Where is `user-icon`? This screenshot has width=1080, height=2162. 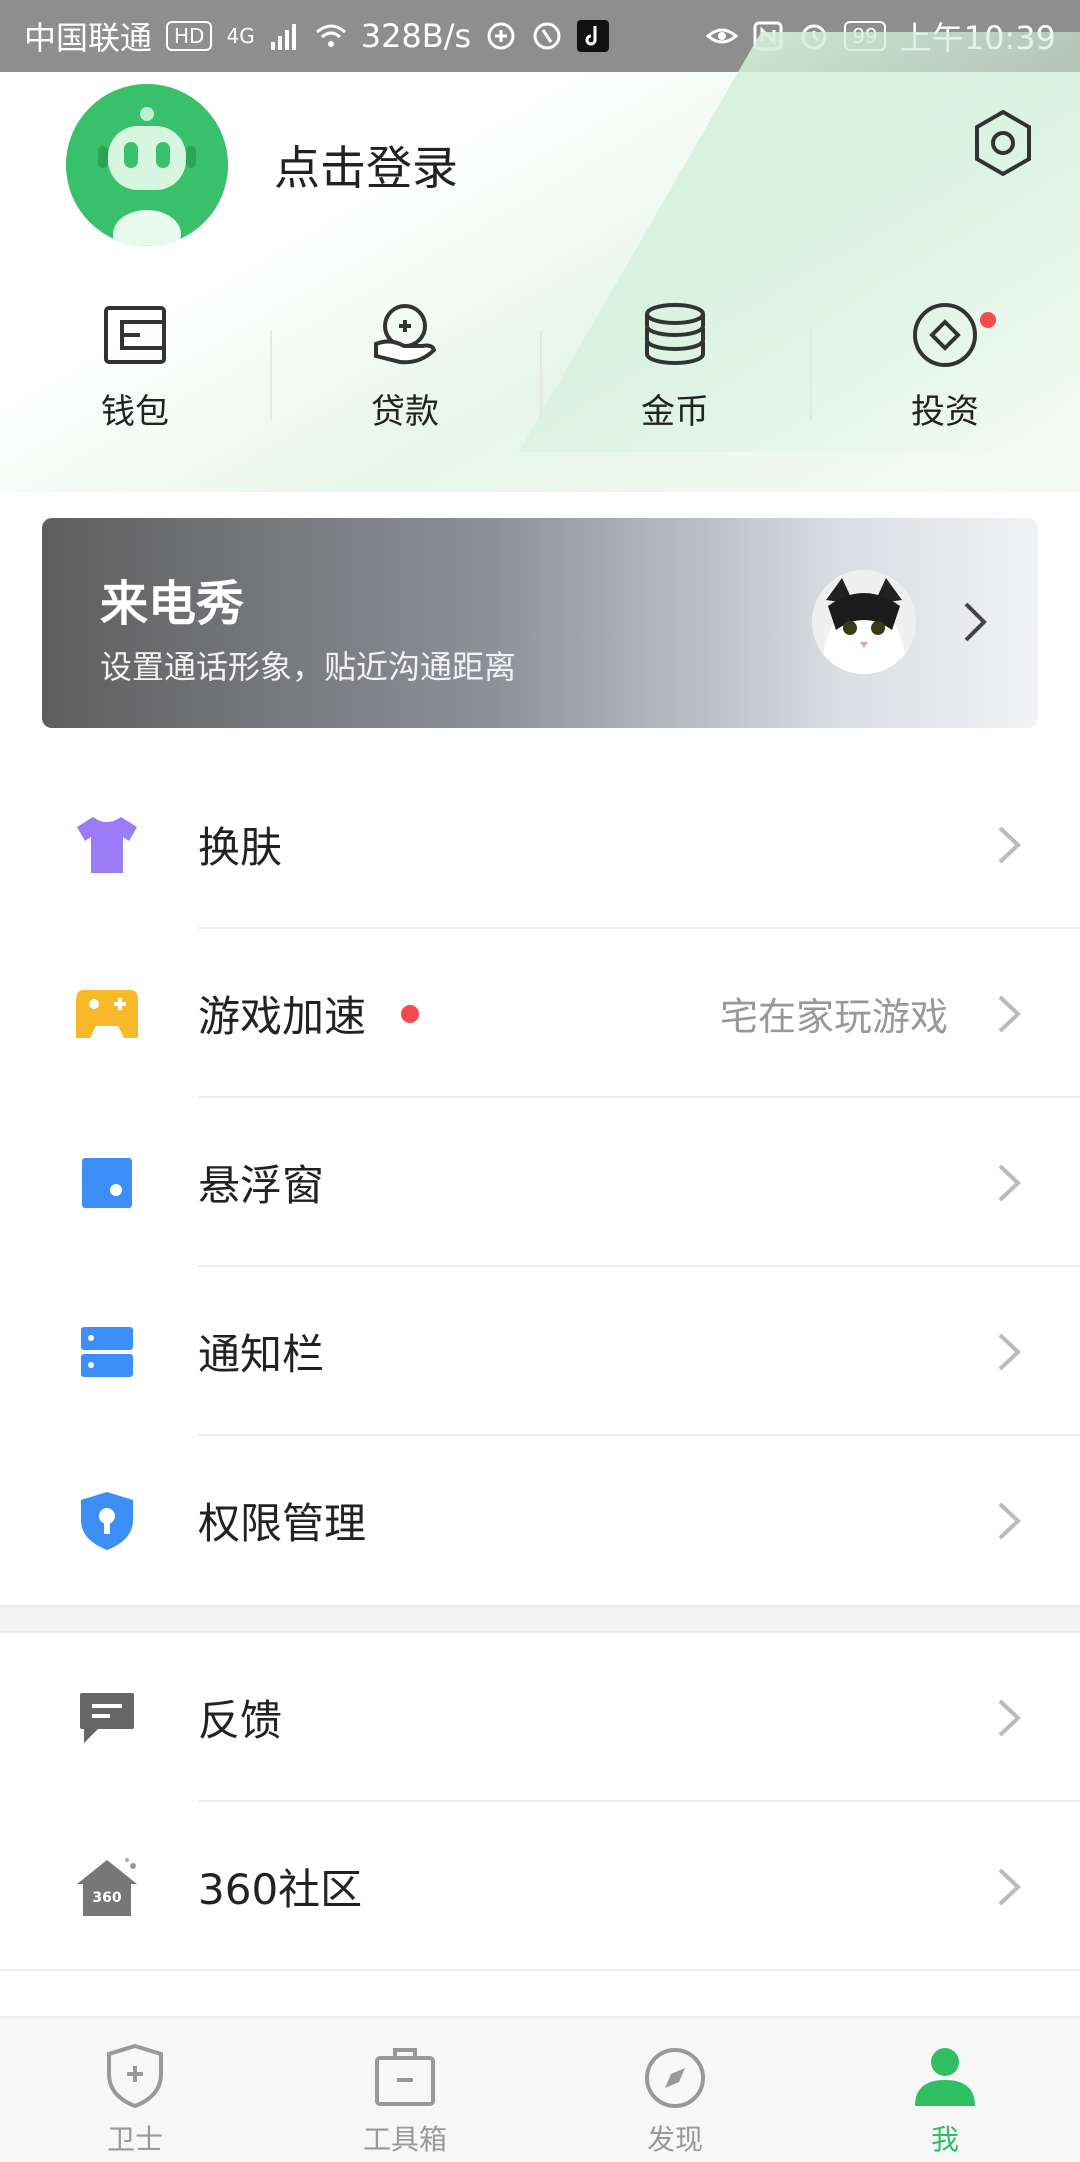 user-icon is located at coordinates (945, 2077).